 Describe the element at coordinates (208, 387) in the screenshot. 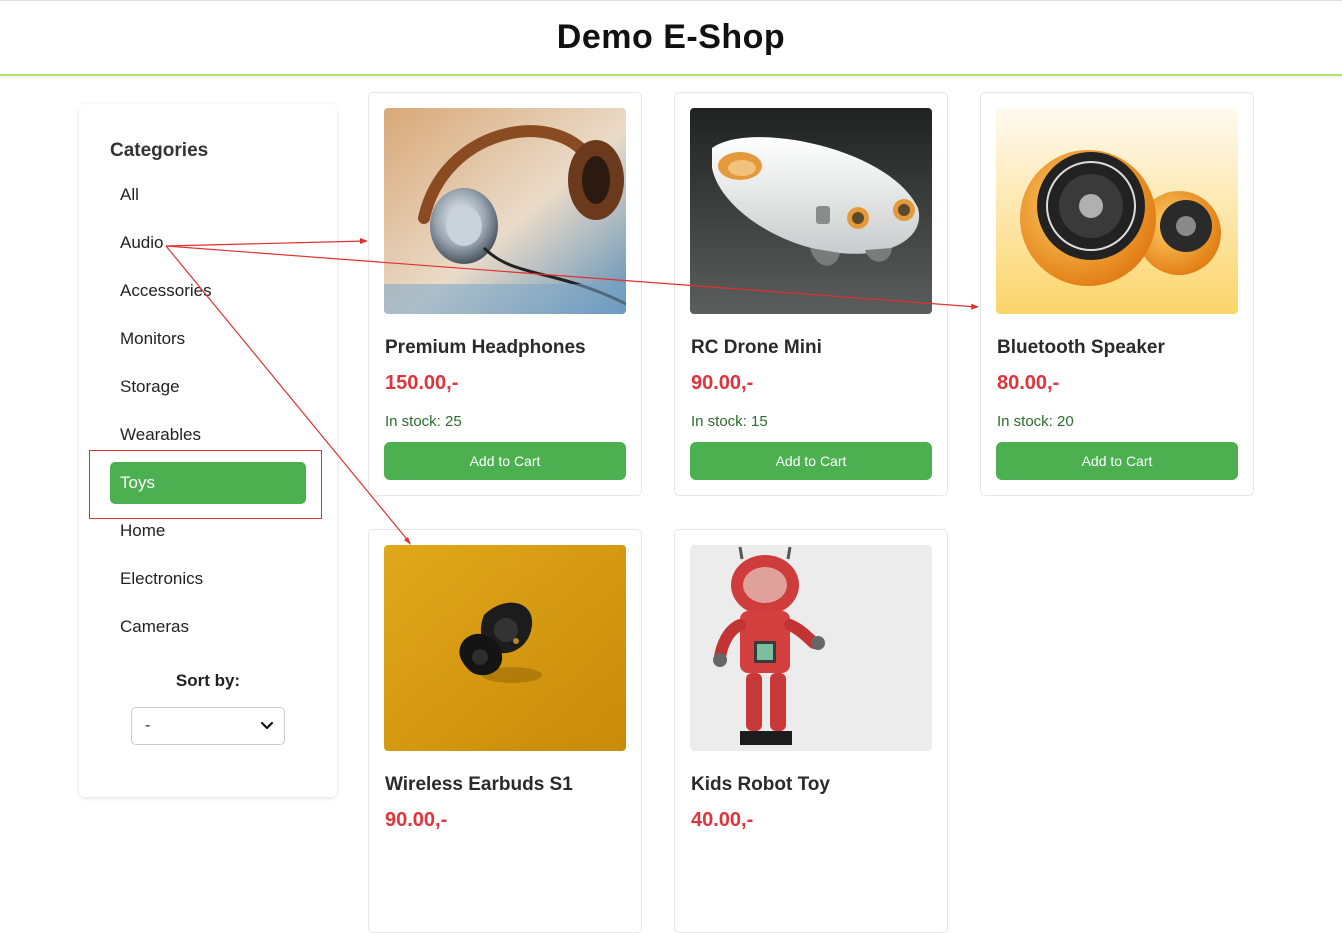

I see `category-item-storage: Storage` at that location.